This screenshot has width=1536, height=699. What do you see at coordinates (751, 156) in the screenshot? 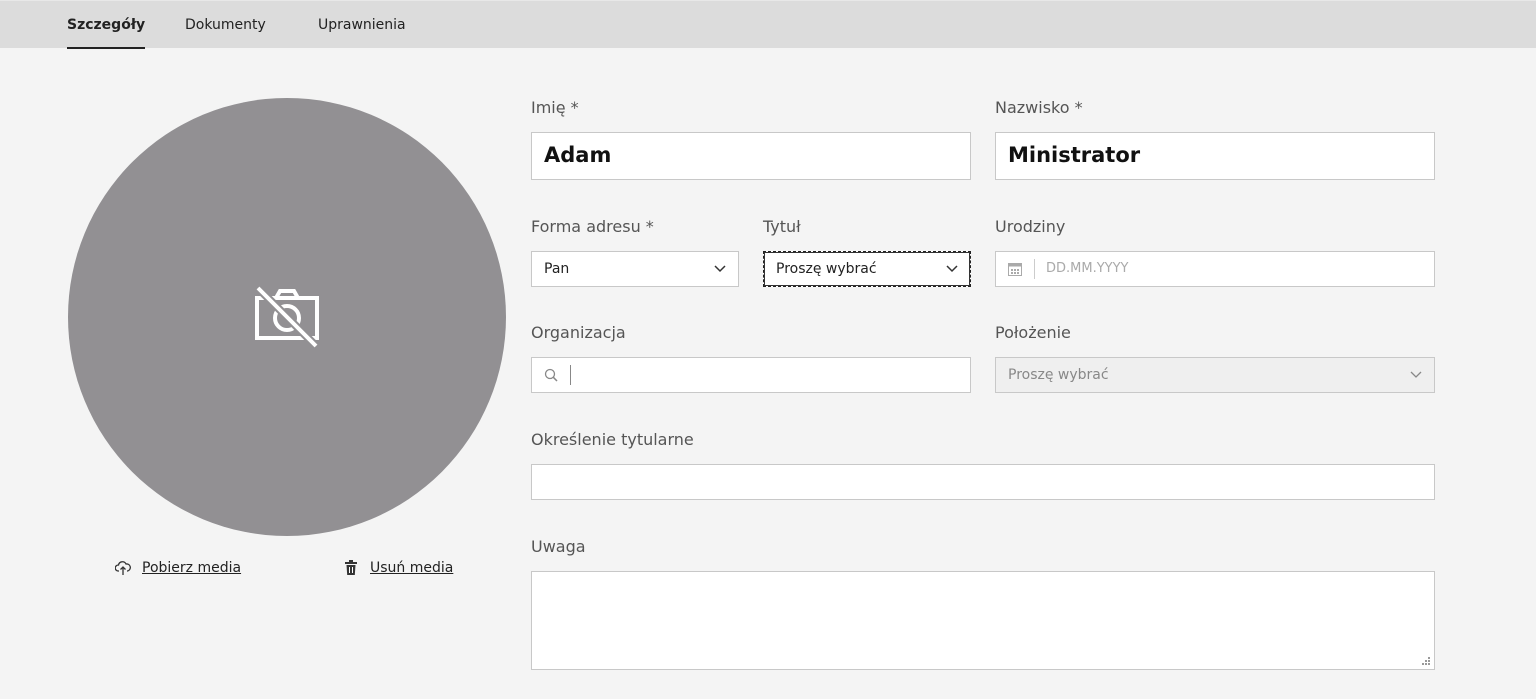
I see `first-name-field: Adam` at bounding box center [751, 156].